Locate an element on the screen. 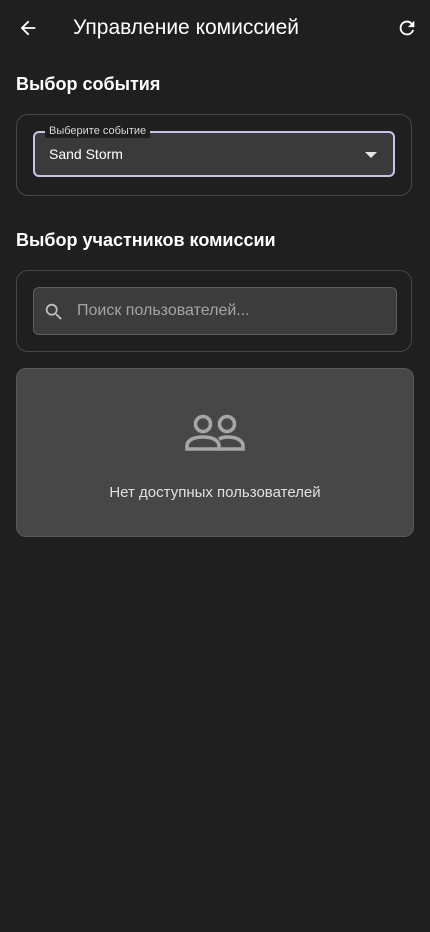 This screenshot has height=932, width=430. empty-state-message: Нет доступных пользователей is located at coordinates (215, 492).